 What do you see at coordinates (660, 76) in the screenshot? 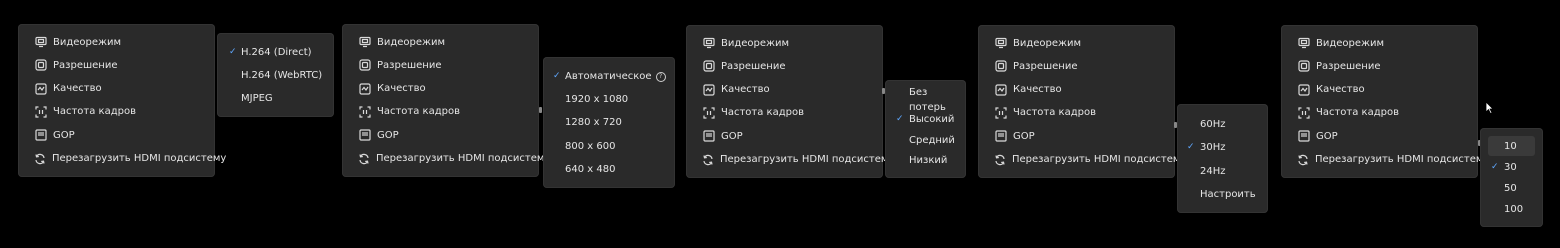
I see `help-icon: ?` at bounding box center [660, 76].